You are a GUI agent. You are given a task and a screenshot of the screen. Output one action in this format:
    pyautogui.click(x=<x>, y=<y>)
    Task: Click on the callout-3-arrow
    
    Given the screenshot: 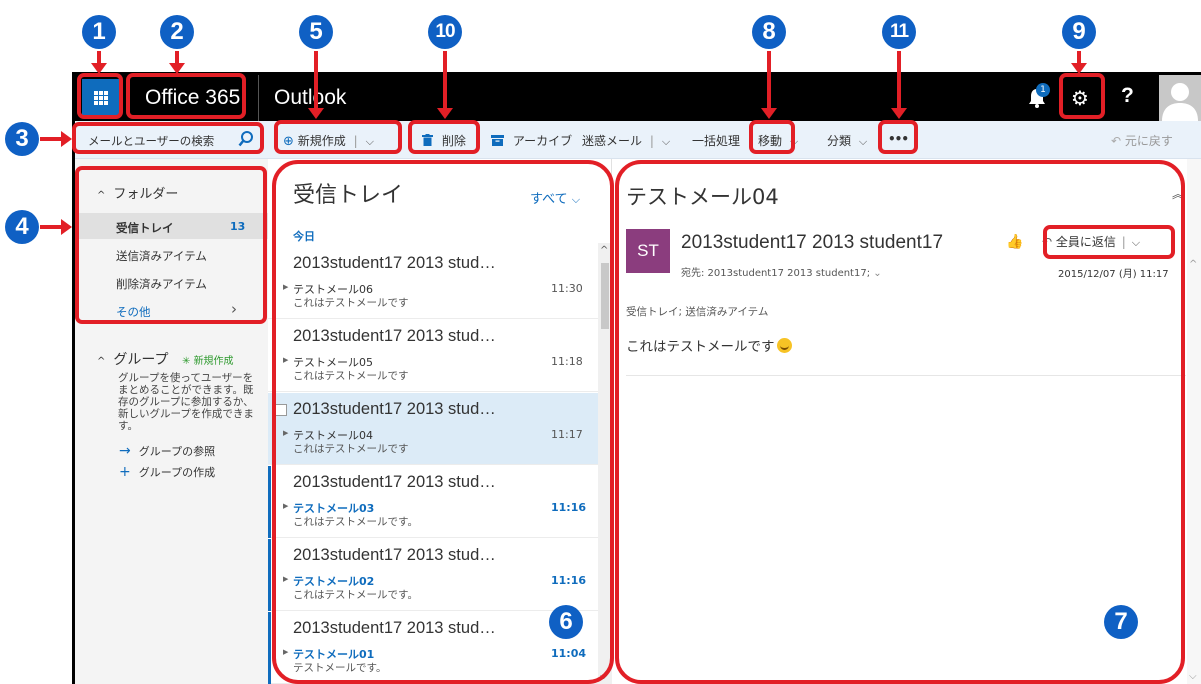 What is the action you would take?
    pyautogui.click(x=56, y=139)
    